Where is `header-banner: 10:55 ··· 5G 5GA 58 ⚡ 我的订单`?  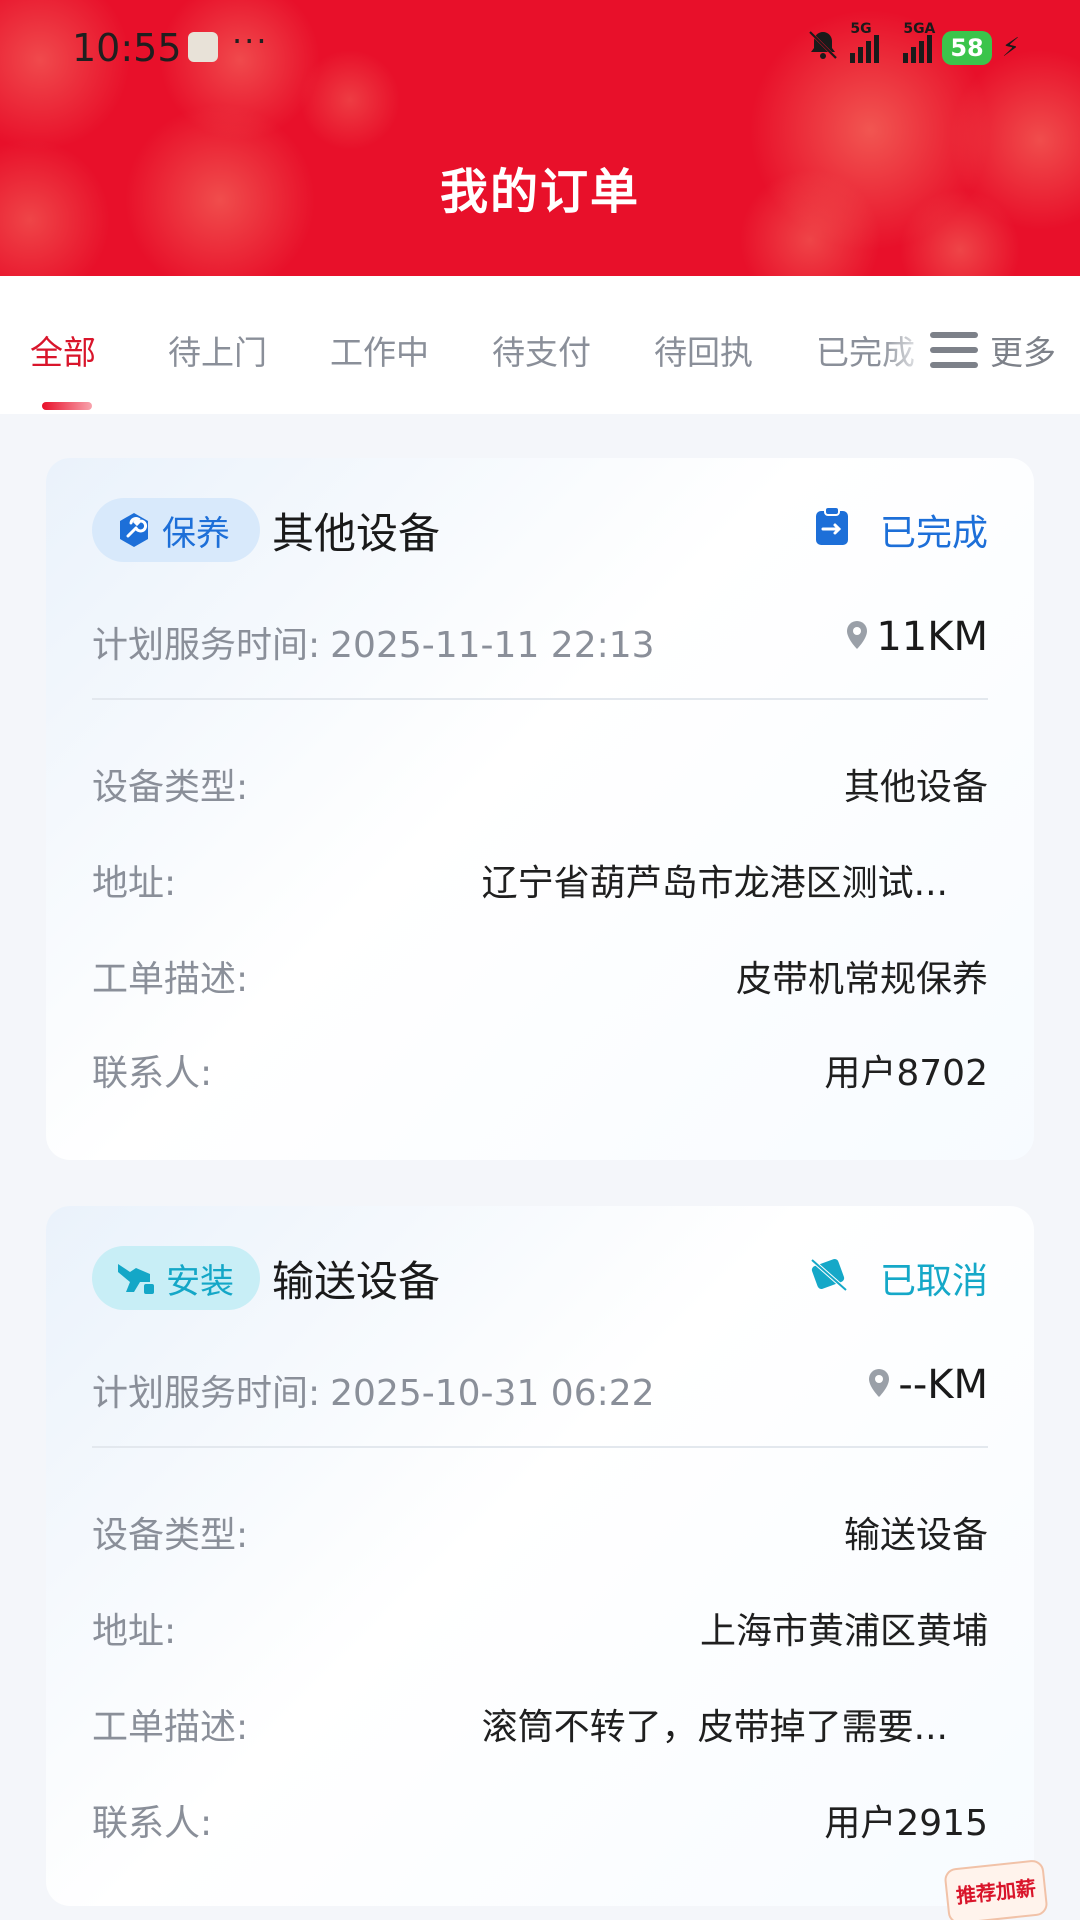 header-banner: 10:55 ··· 5G 5GA 58 ⚡ 我的订单 is located at coordinates (540, 138).